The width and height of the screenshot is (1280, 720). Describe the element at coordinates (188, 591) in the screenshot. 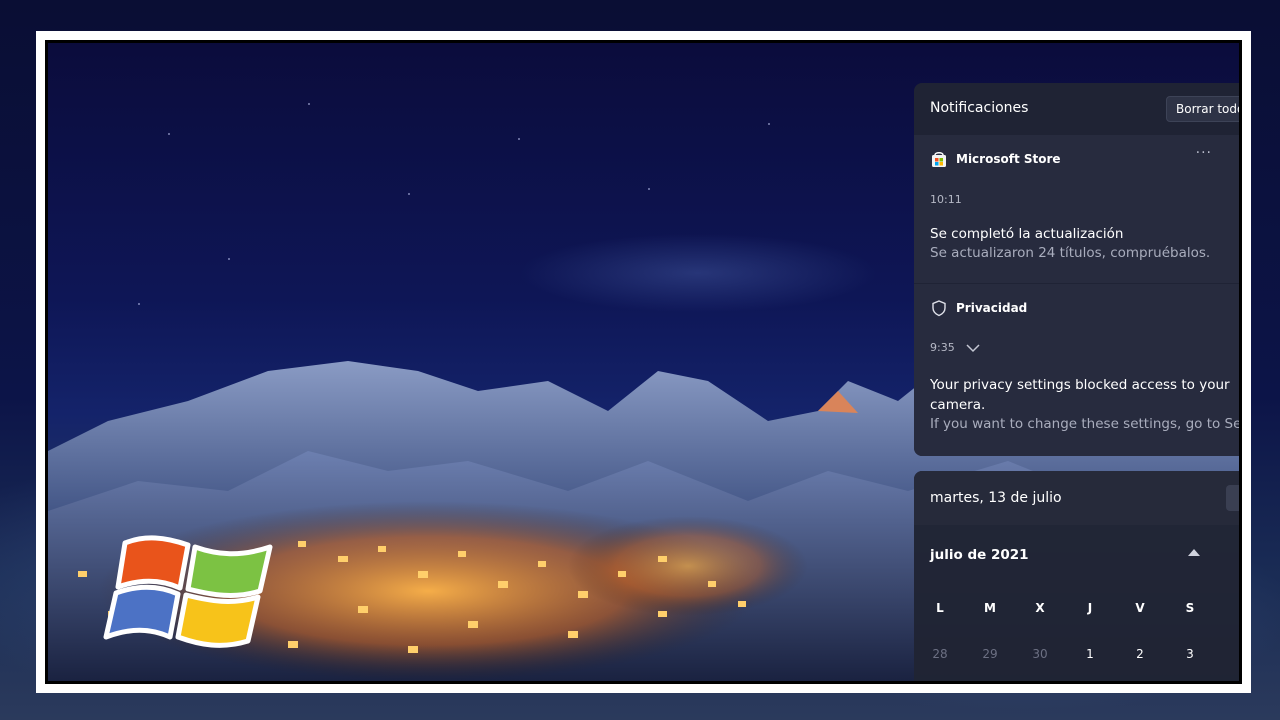

I see `windows-logo-icon` at that location.